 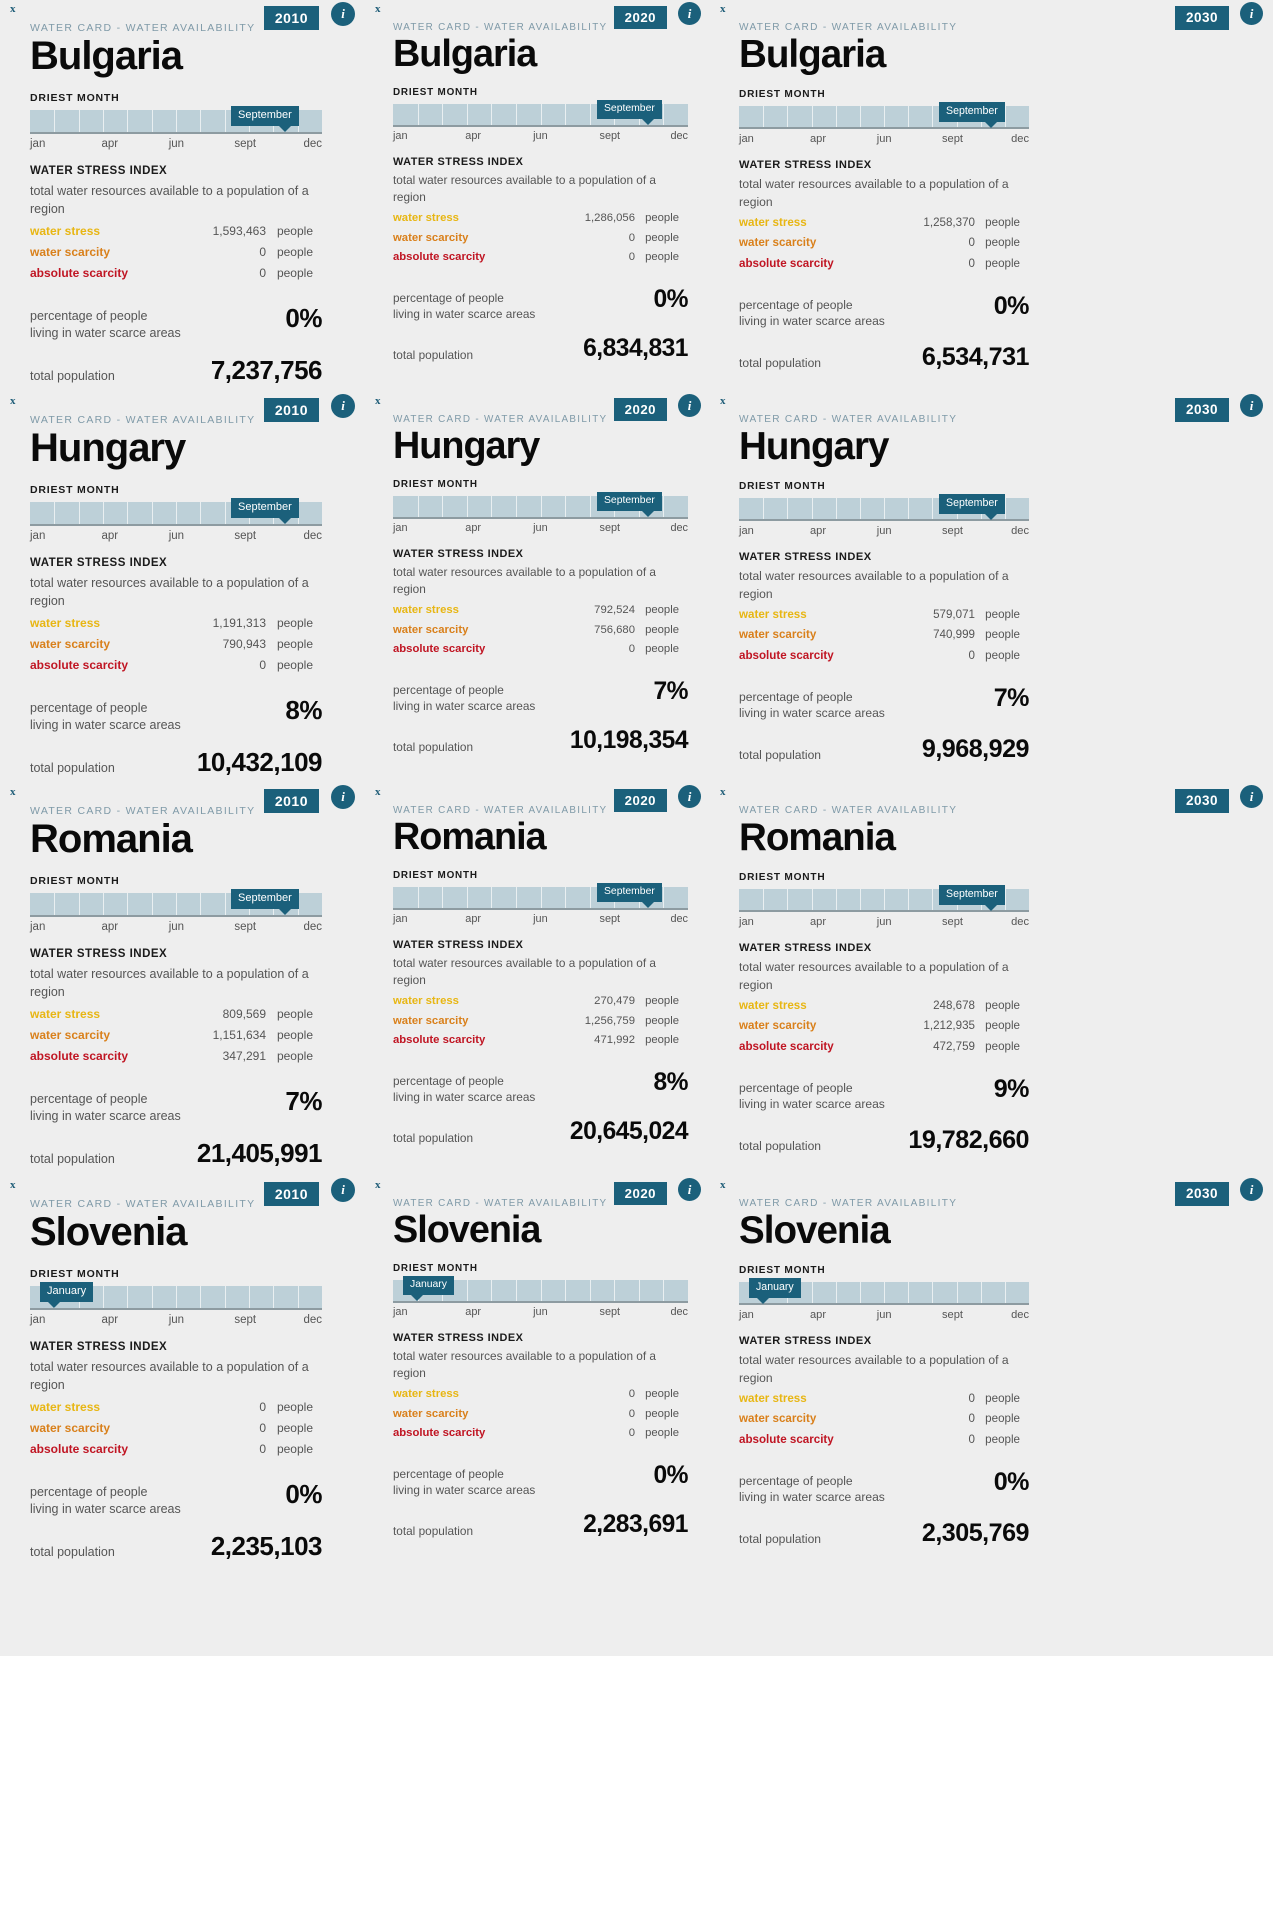 I want to click on percentage-value: 7%, so click(x=1011, y=698).